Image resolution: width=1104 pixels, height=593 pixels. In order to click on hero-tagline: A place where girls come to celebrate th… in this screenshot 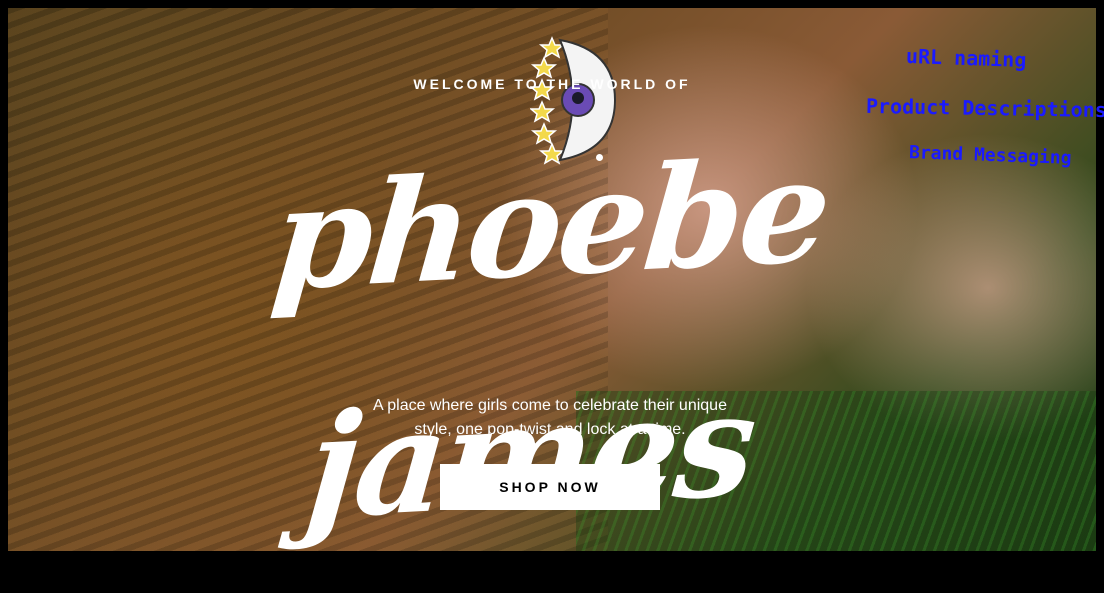, I will do `click(550, 418)`.